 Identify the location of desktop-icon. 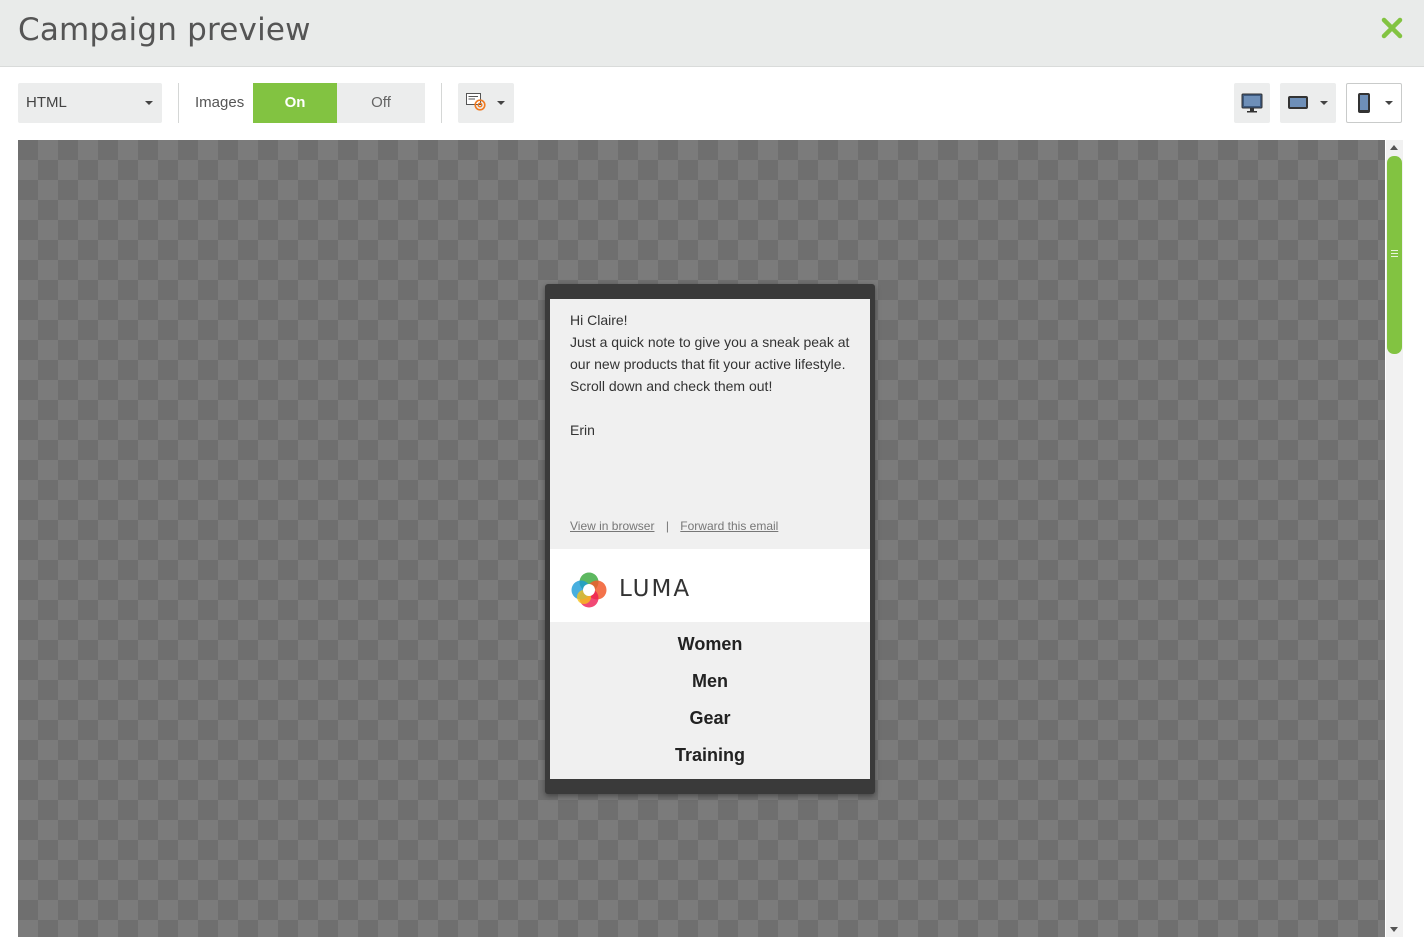
(1252, 103).